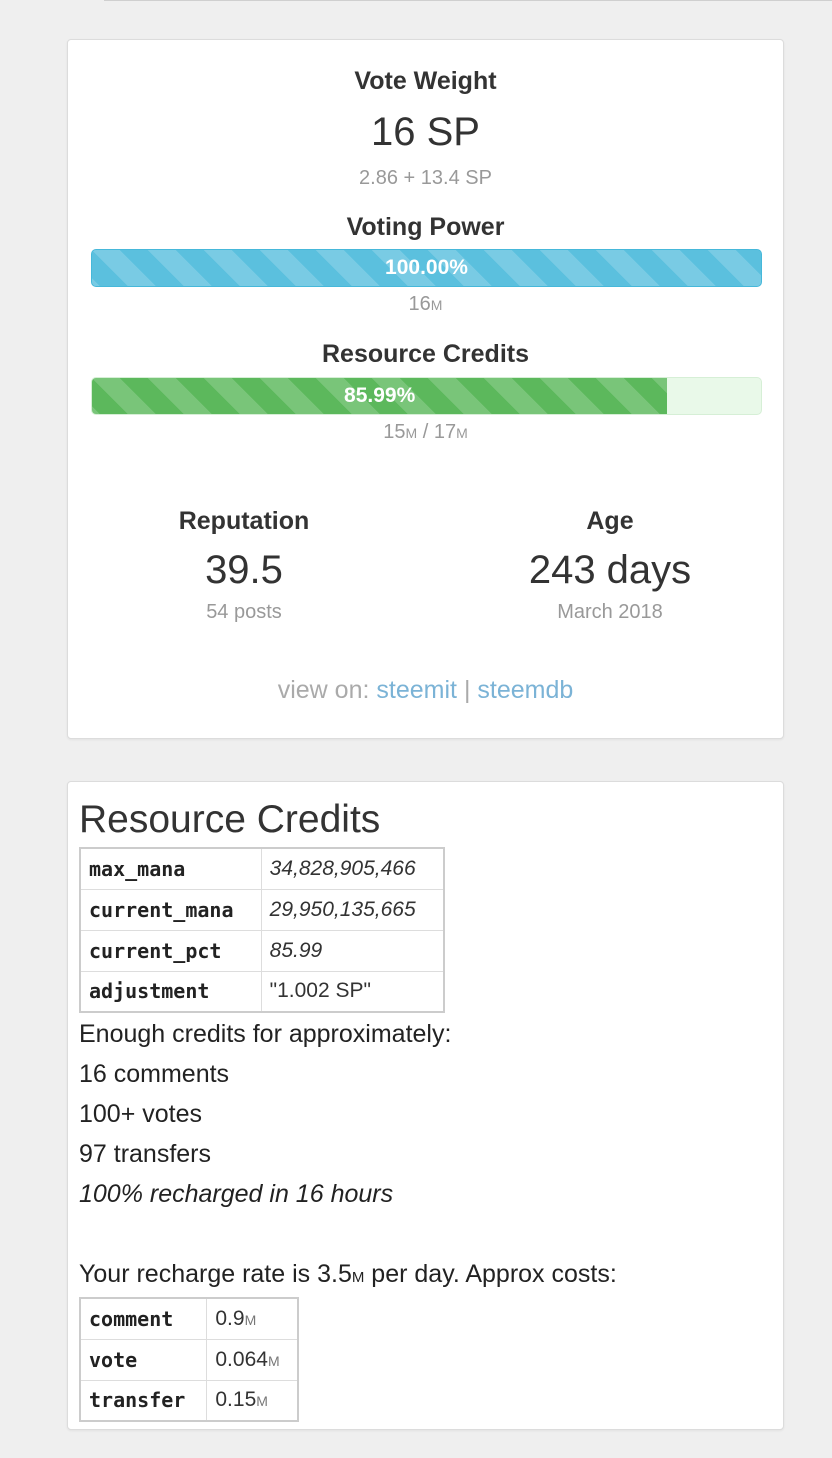  Describe the element at coordinates (323, 690) in the screenshot. I see `view-on-label: view on:` at that location.